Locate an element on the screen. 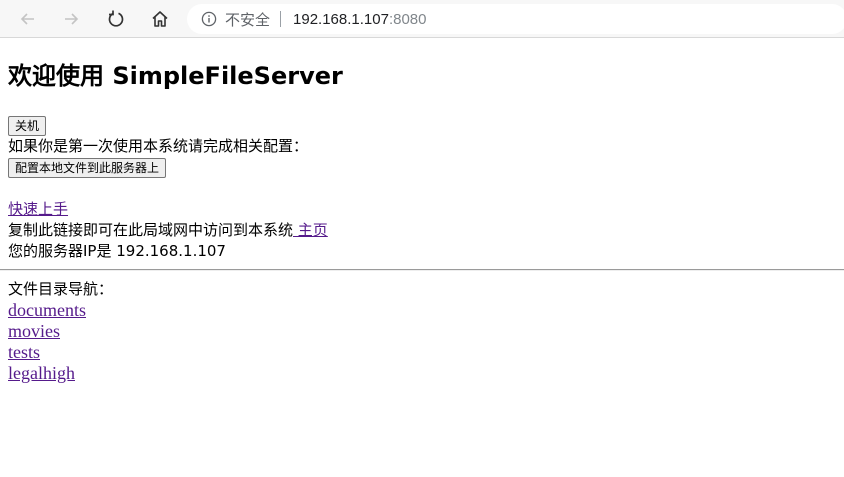 This screenshot has height=477, width=844. first-time-text: 如果你是第一次使用本系统请完成相关配置： is located at coordinates (158, 146).